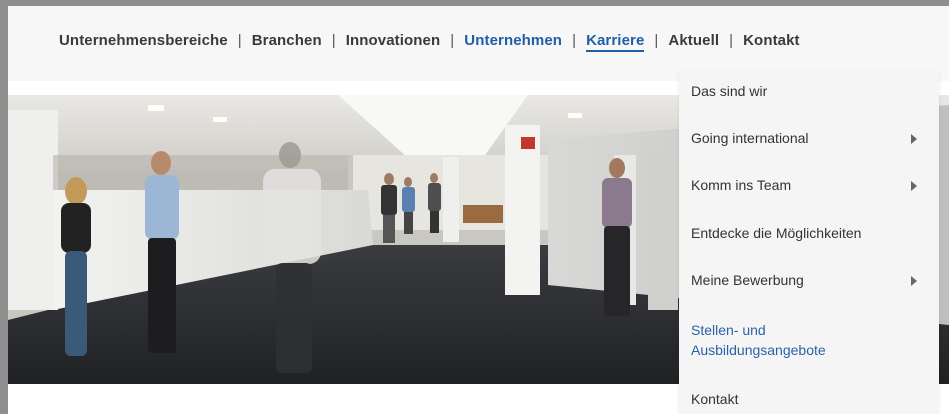 The image size is (949, 414). Describe the element at coordinates (728, 330) in the screenshot. I see `dropdown-item-label-line1: Stellen- und` at that location.